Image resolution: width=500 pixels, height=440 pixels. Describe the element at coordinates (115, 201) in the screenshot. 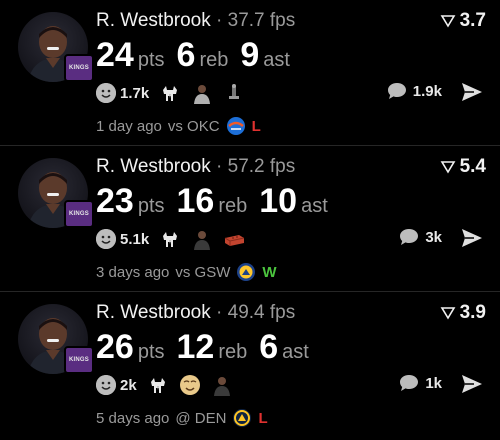

I see `points-value: 23` at that location.